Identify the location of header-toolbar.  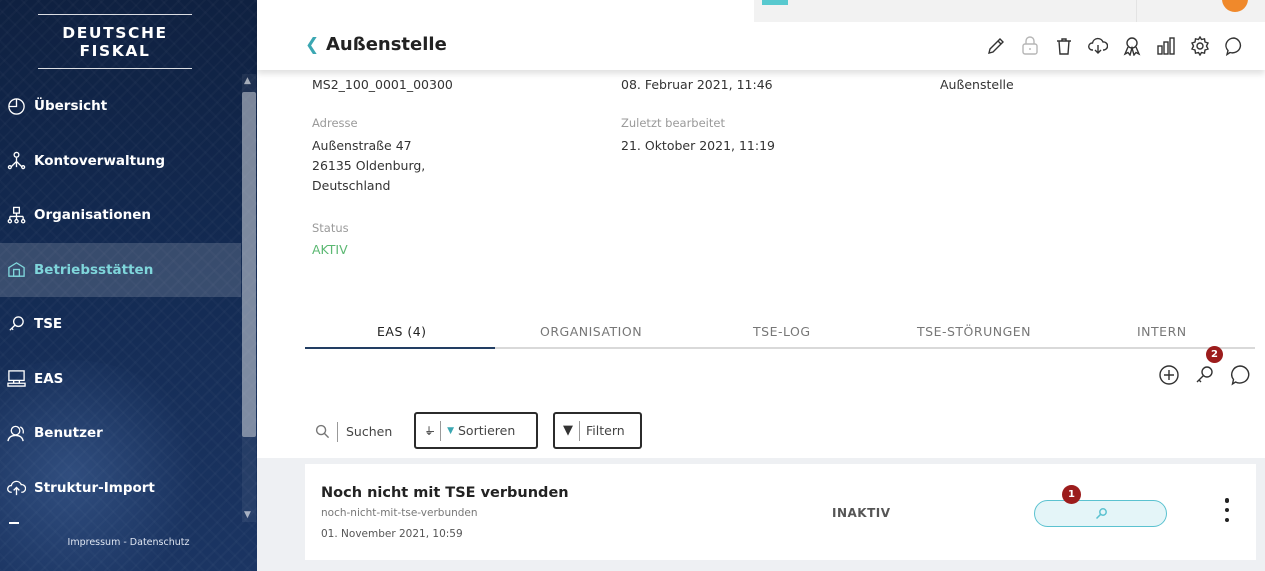
(1115, 46).